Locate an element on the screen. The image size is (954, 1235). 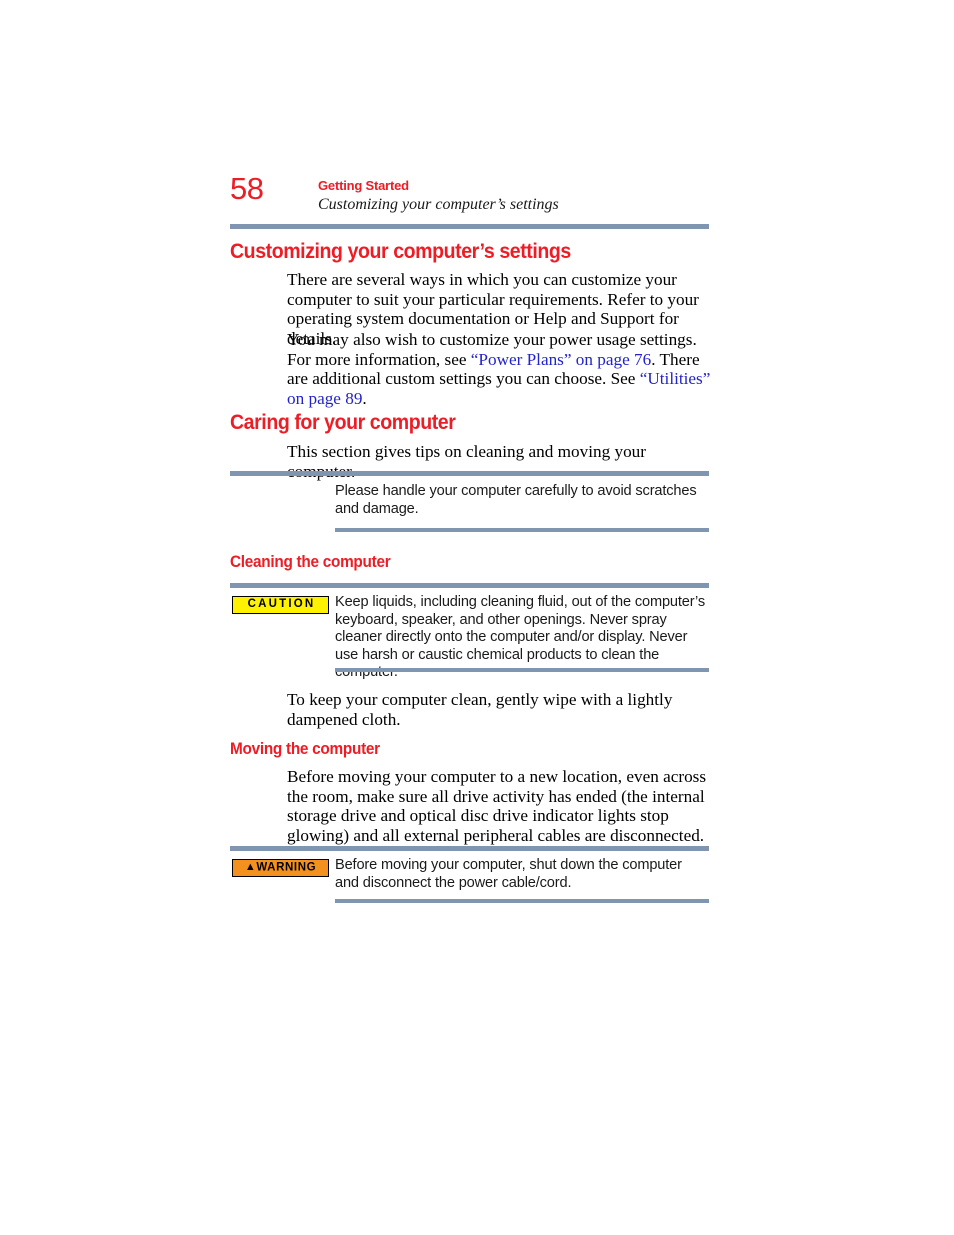
warning-bottom-rule is located at coordinates (522, 901).